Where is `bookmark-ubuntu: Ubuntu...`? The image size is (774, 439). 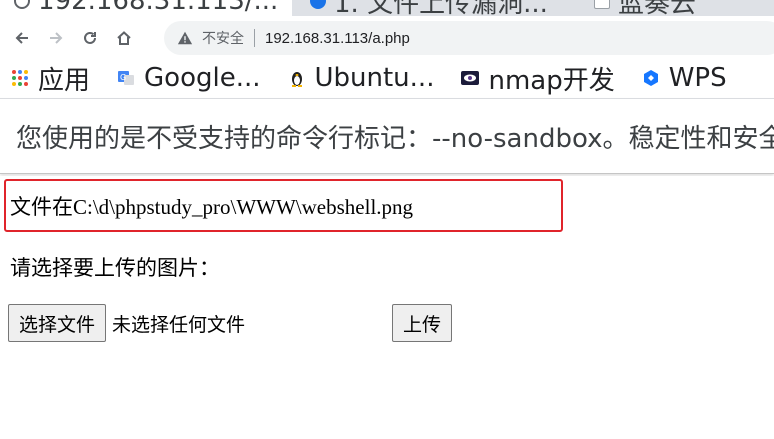 bookmark-ubuntu: Ubuntu... is located at coordinates (361, 78).